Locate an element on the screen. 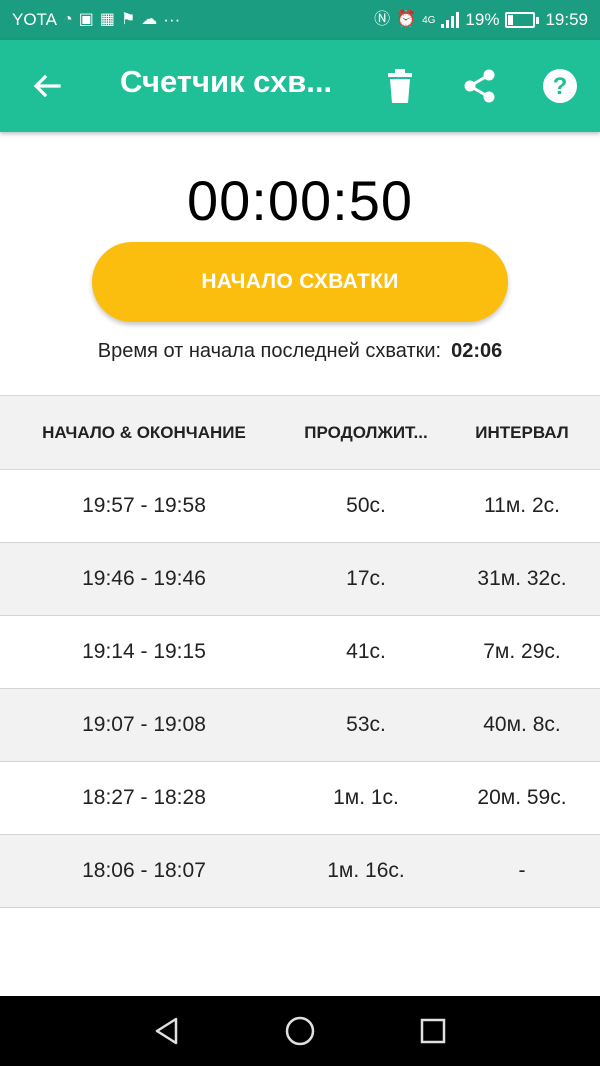 Image resolution: width=600 pixels, height=1066 pixels. back-button is located at coordinates (47, 86).